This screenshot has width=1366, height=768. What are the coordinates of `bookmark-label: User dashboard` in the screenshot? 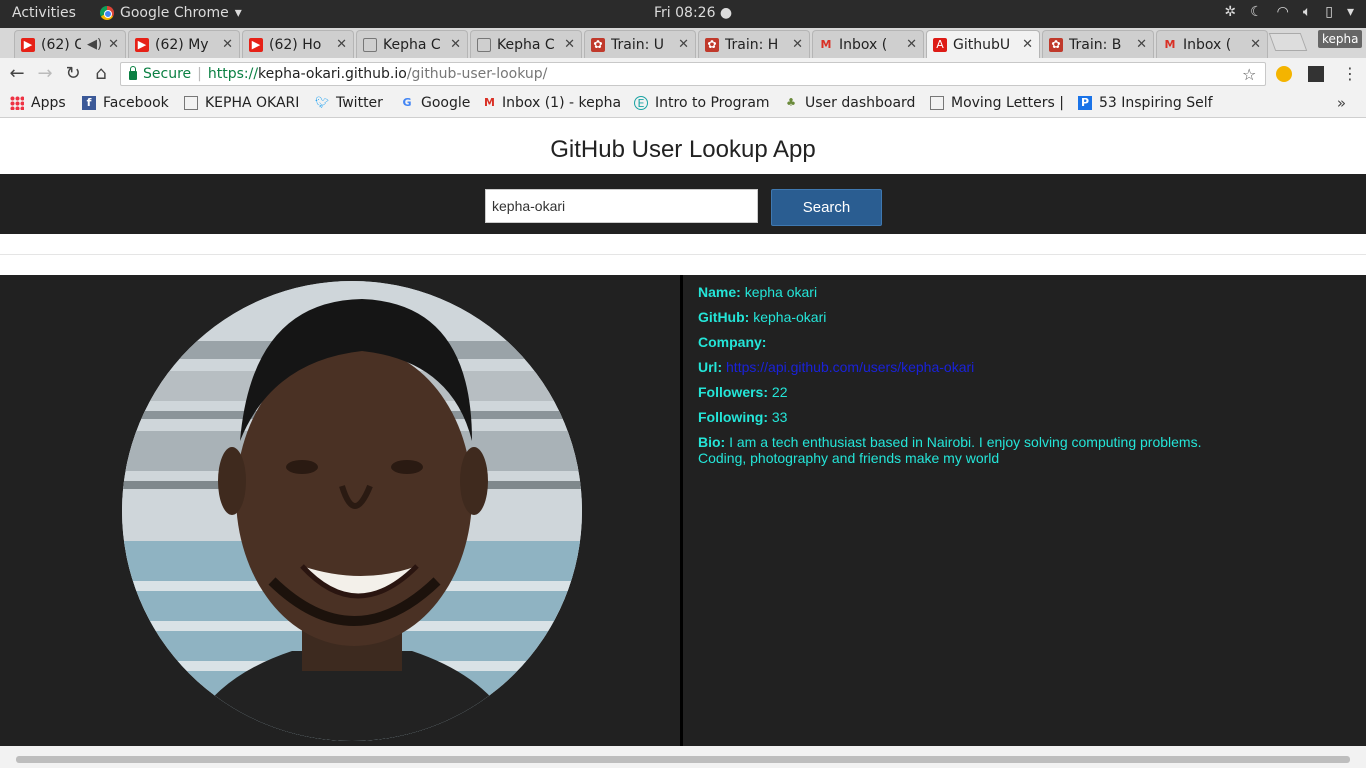 It's located at (860, 103).